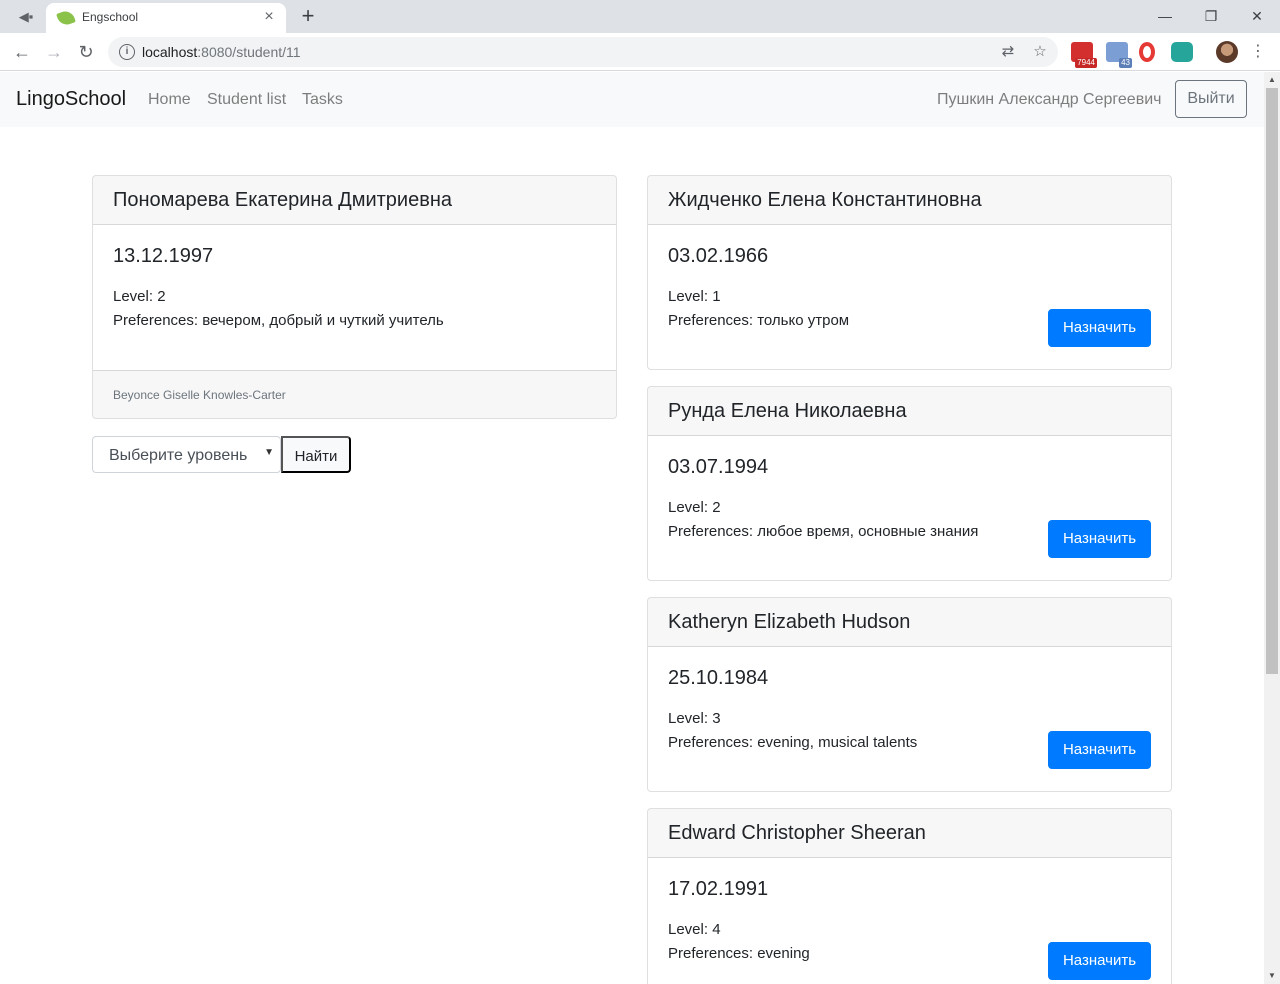 The height and width of the screenshot is (984, 1280). What do you see at coordinates (1165, 16) in the screenshot?
I see `minimize-icon: —` at bounding box center [1165, 16].